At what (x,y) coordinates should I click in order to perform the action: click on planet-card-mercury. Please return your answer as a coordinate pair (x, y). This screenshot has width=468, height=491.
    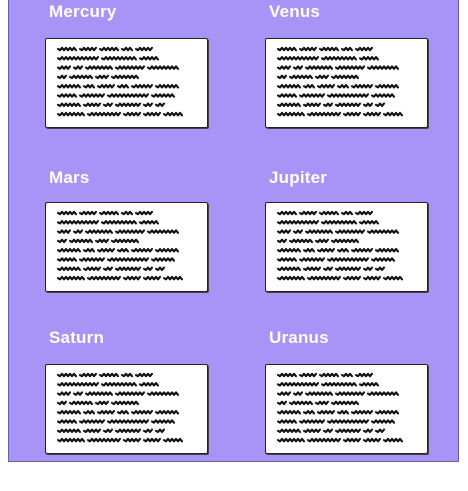
    Looking at the image, I should click on (126, 83).